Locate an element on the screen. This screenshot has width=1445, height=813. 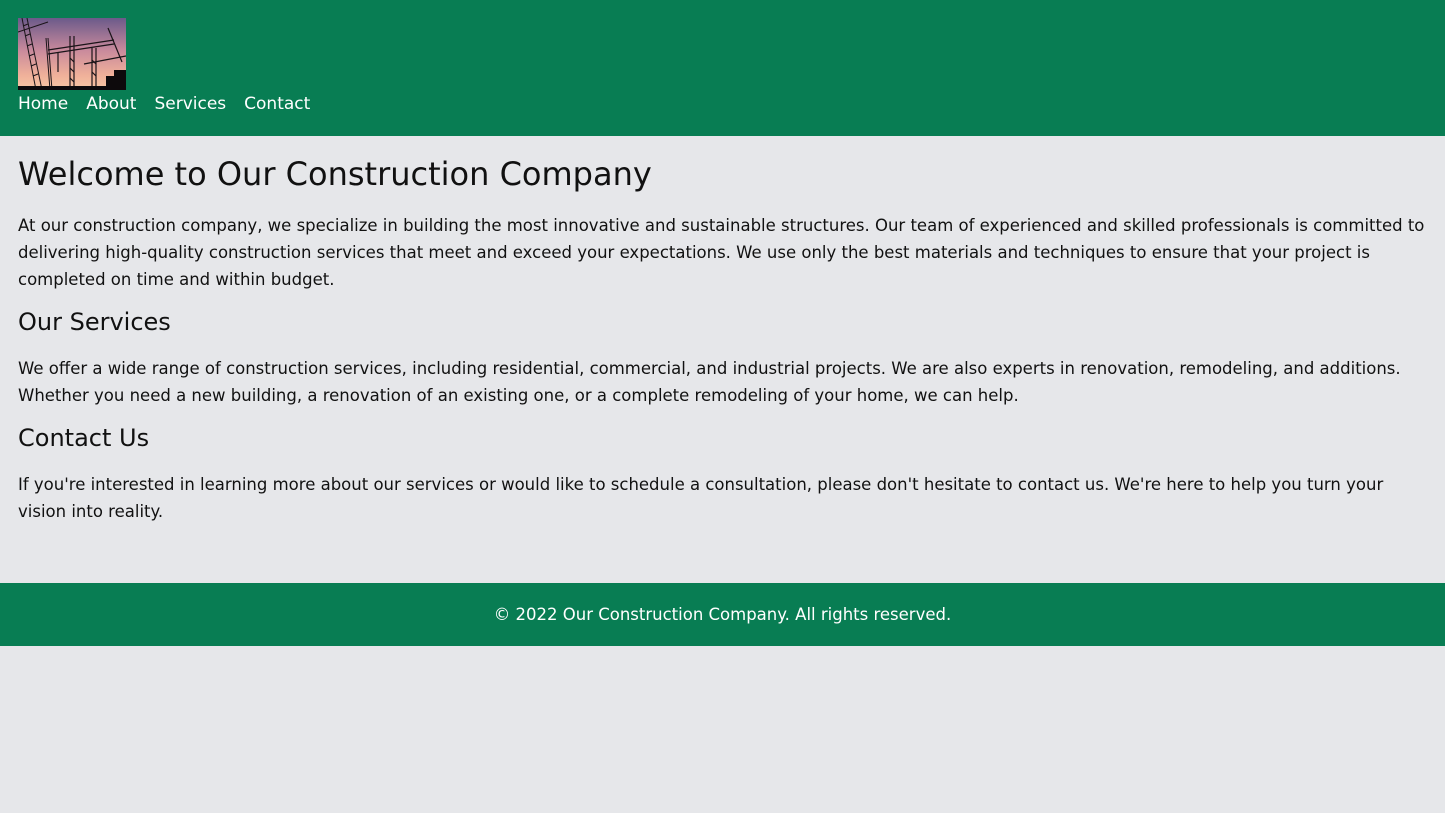
page-title: Welcome to Our Construction Company is located at coordinates (335, 174).